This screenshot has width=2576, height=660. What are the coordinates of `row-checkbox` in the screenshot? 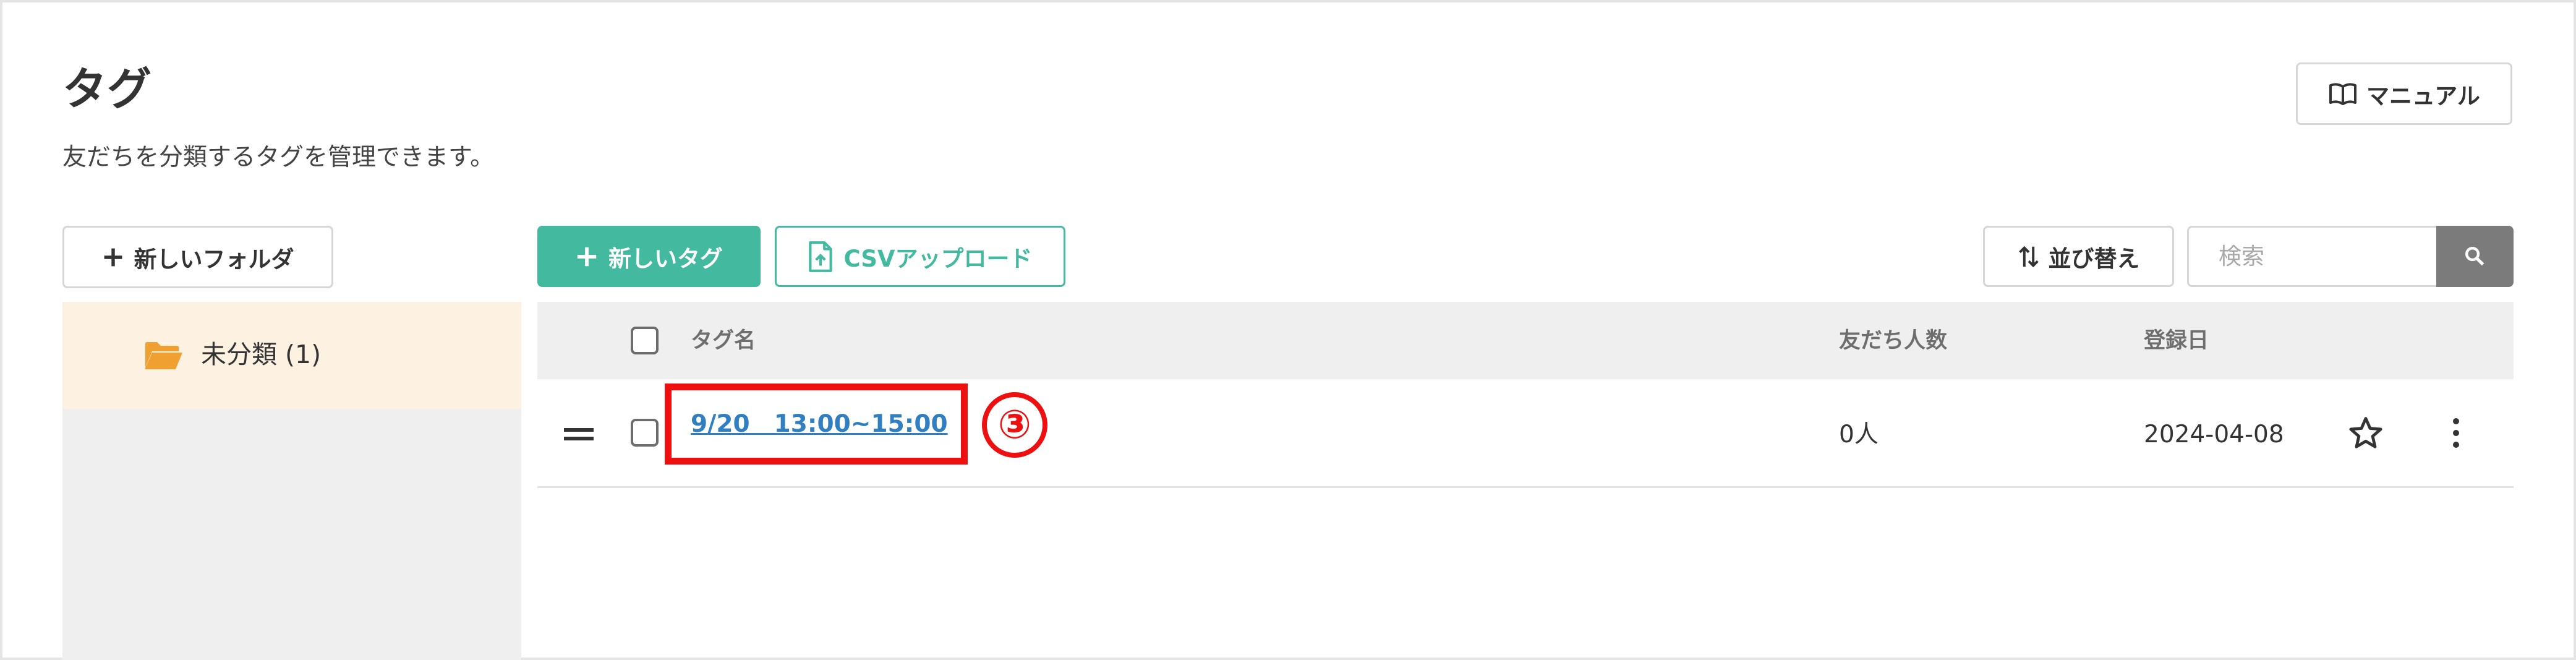 It's located at (645, 433).